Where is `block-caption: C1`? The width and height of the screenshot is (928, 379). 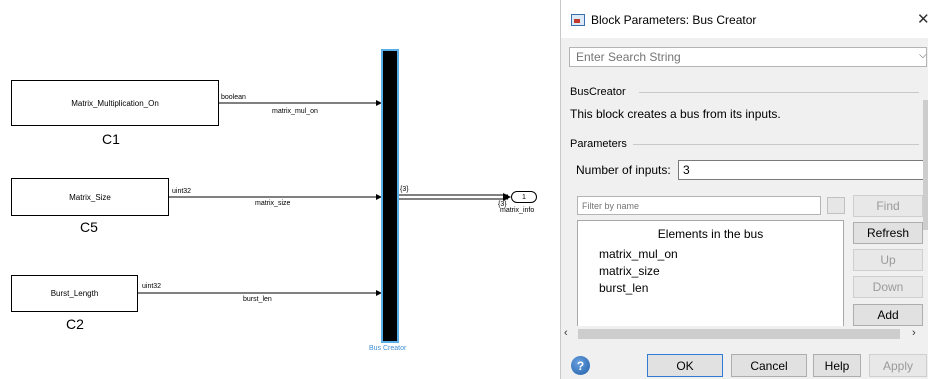
block-caption: C1 is located at coordinates (111, 139).